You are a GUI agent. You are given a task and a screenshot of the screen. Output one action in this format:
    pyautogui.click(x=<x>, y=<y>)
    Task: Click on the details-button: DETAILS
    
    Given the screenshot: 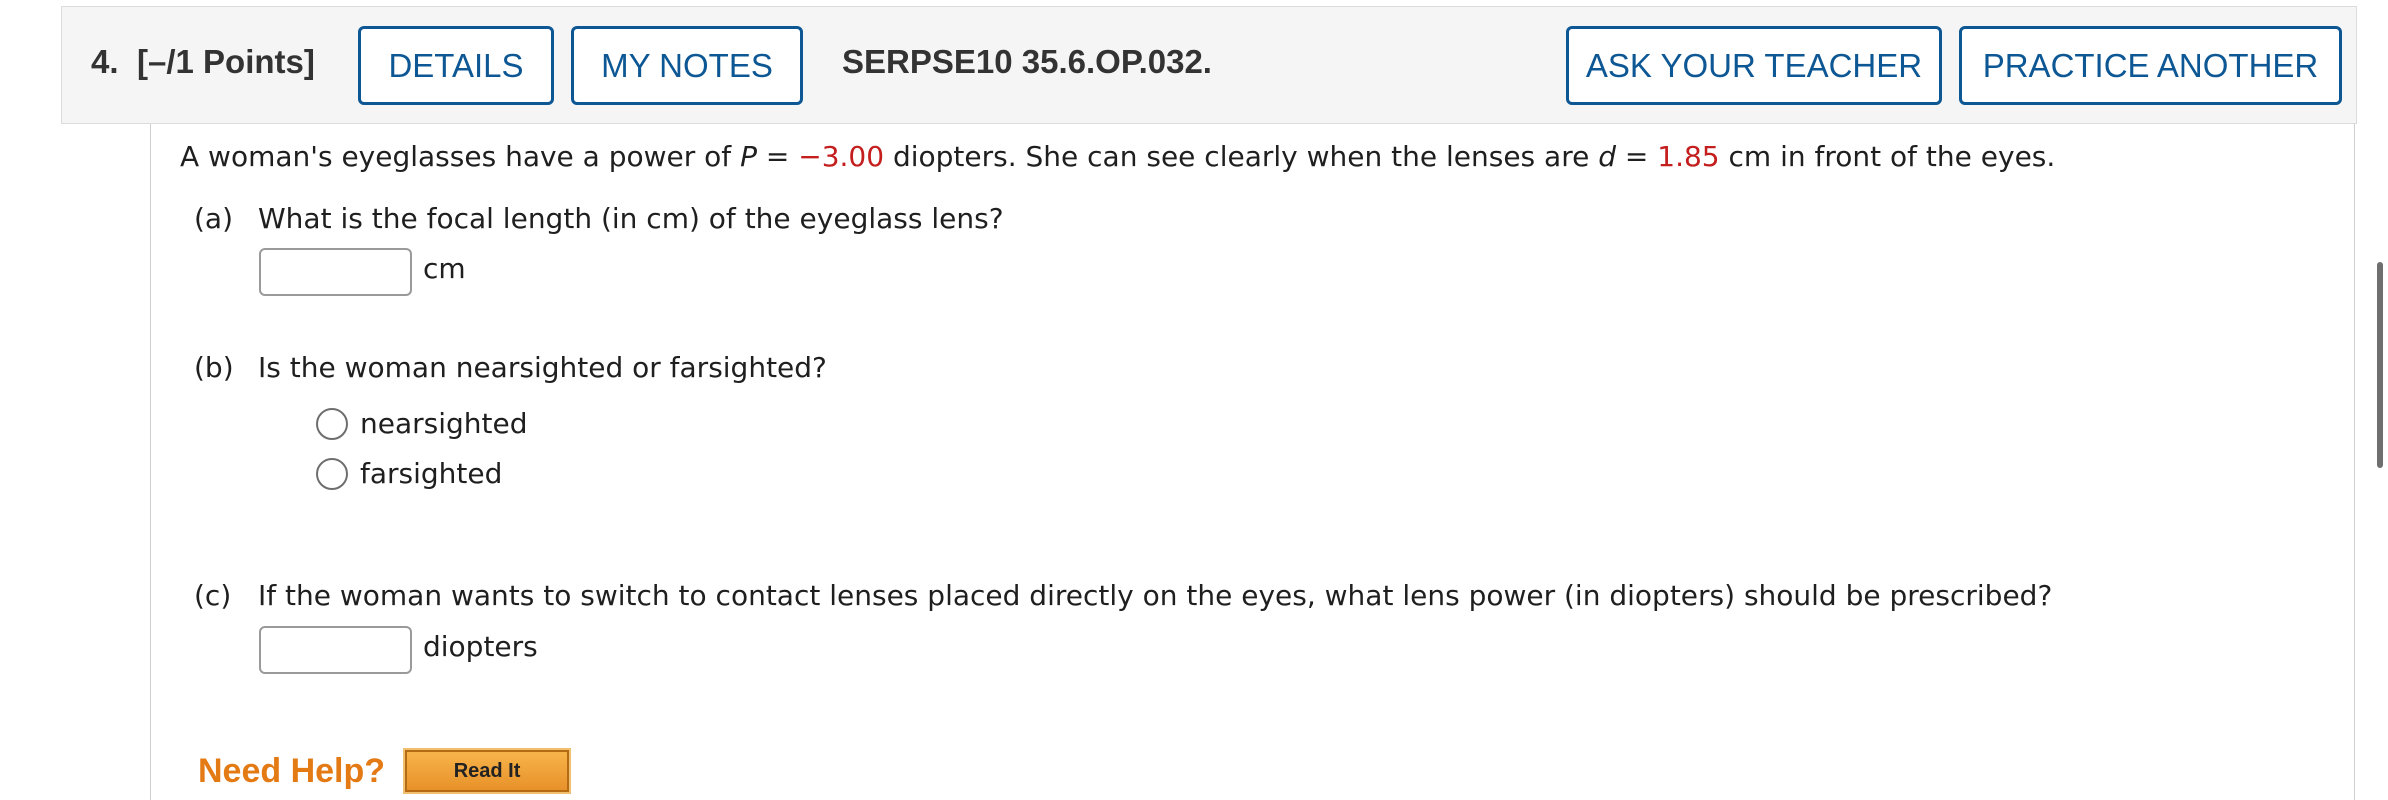 What is the action you would take?
    pyautogui.click(x=456, y=65)
    